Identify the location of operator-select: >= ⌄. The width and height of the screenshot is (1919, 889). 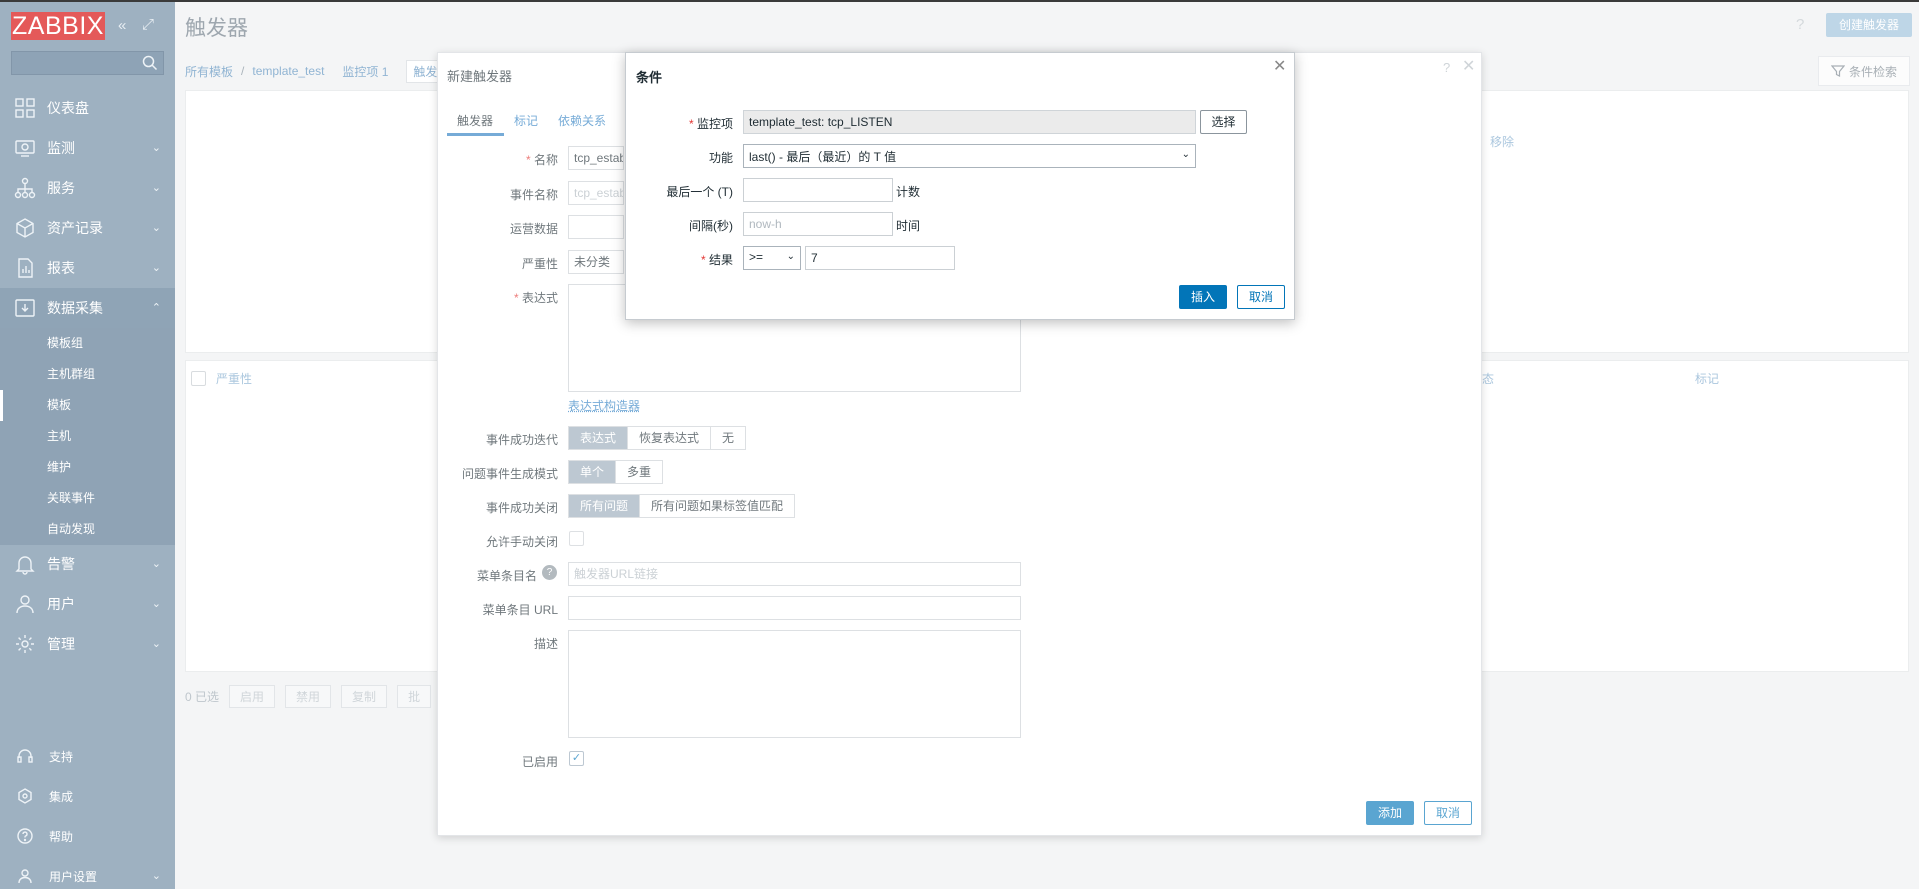
(772, 258).